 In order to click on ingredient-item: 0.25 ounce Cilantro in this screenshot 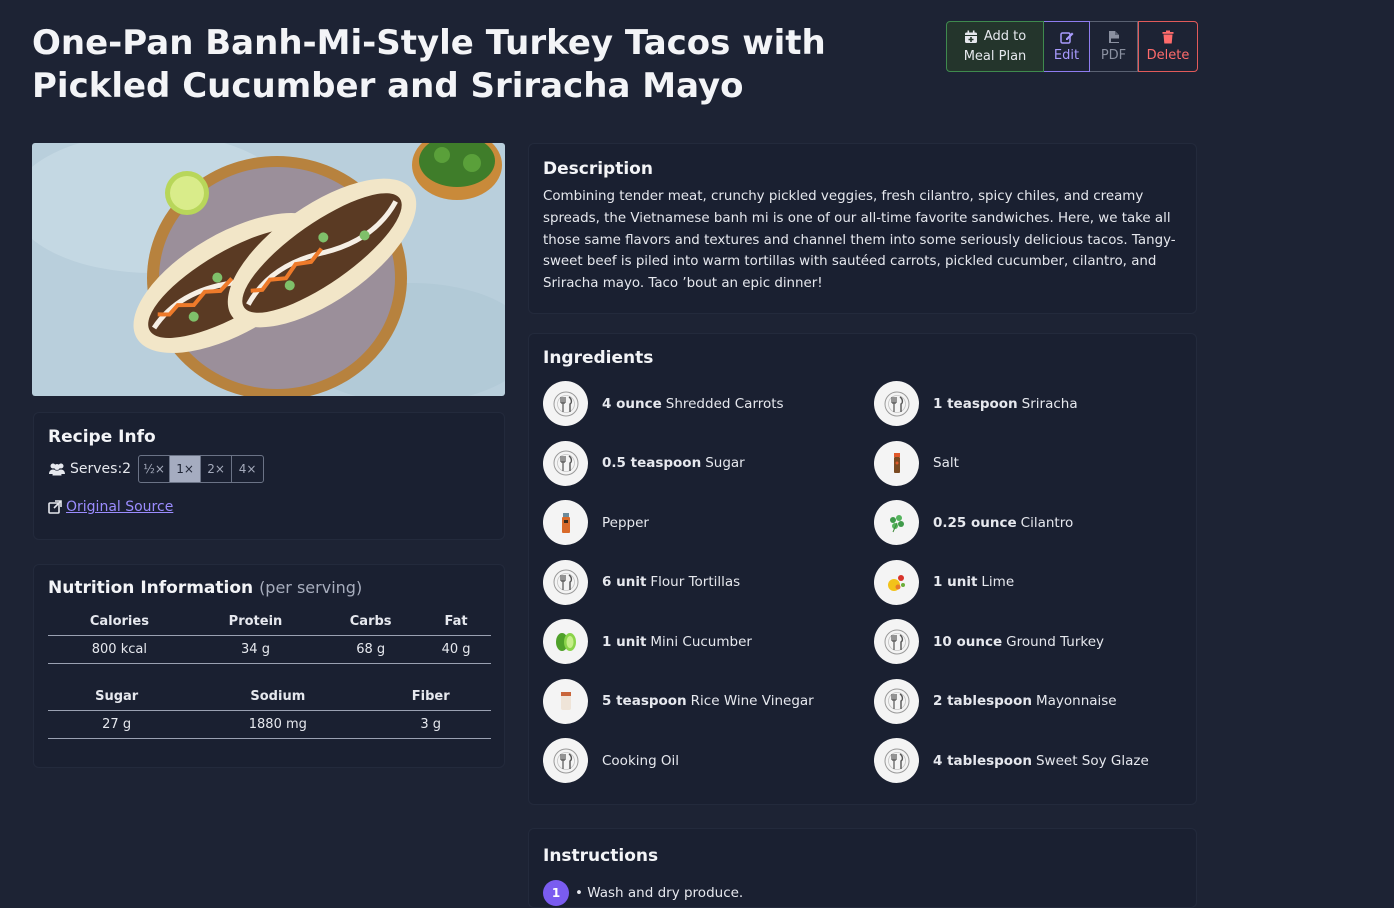, I will do `click(1024, 523)`.